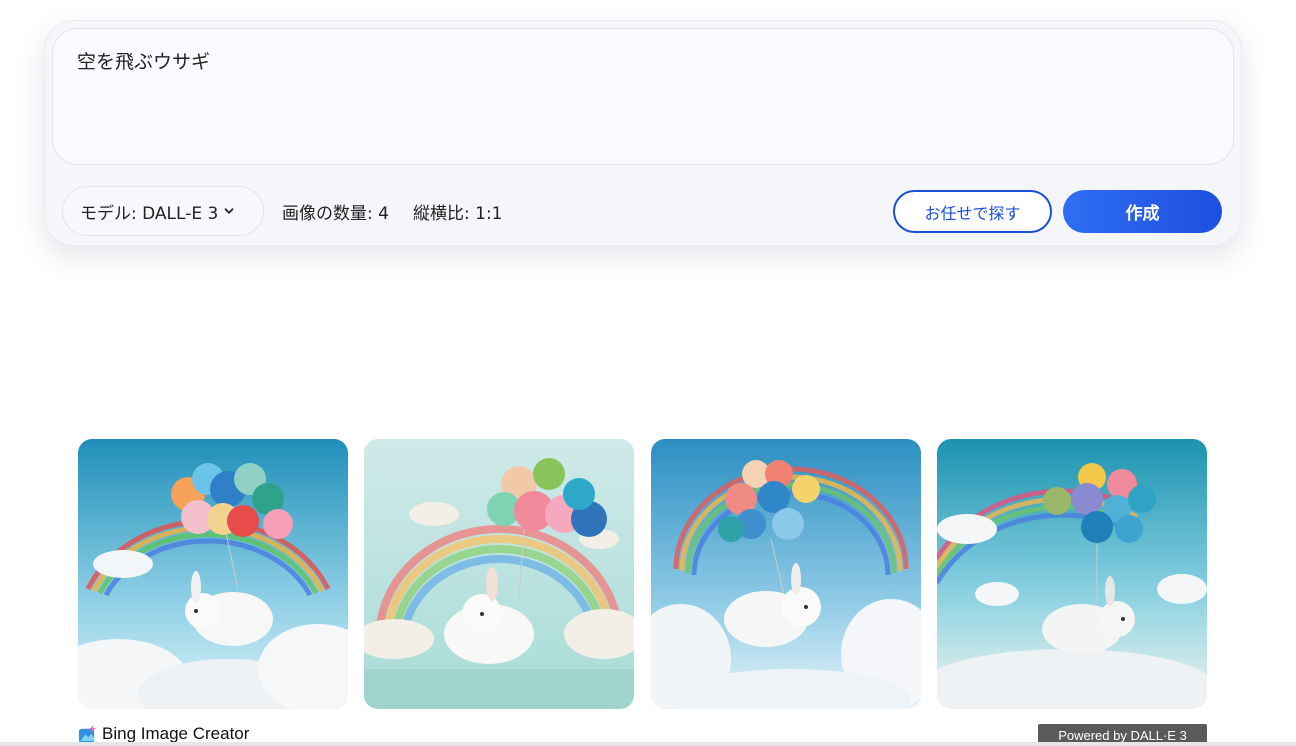  Describe the element at coordinates (149, 213) in the screenshot. I see `model-label: モデル: DALL-E 3` at that location.